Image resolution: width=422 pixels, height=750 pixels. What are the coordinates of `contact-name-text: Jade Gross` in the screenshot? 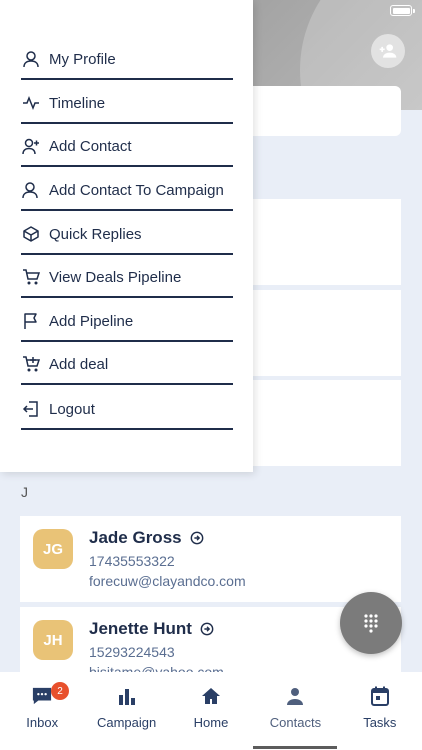 It's located at (135, 537).